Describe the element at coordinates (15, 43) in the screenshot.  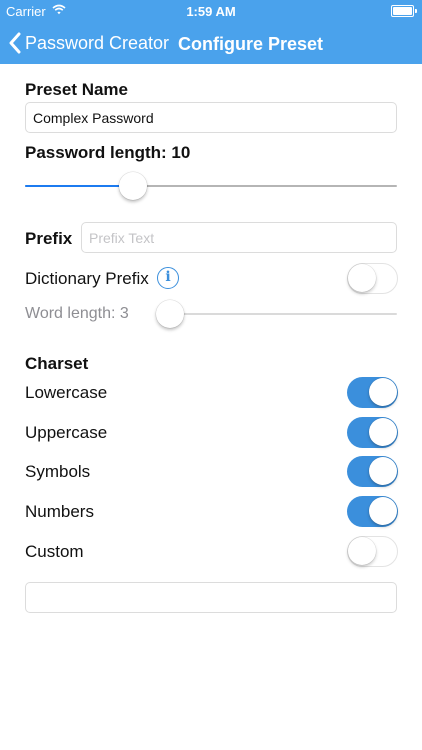
I see `chevron-left-icon` at that location.